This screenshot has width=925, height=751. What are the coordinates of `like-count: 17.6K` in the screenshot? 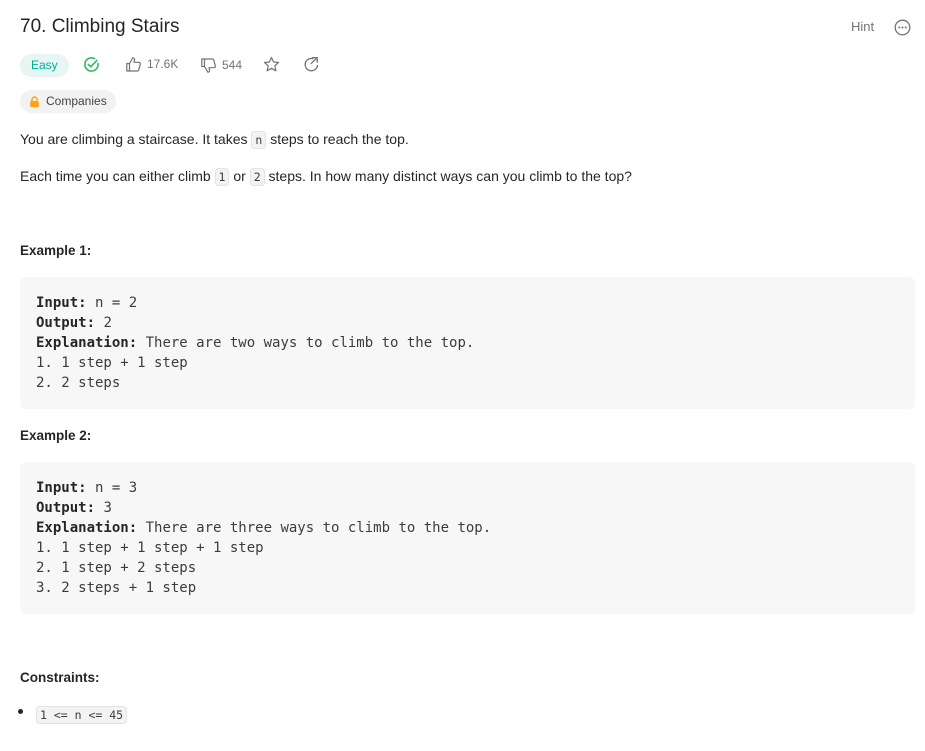 It's located at (163, 64).